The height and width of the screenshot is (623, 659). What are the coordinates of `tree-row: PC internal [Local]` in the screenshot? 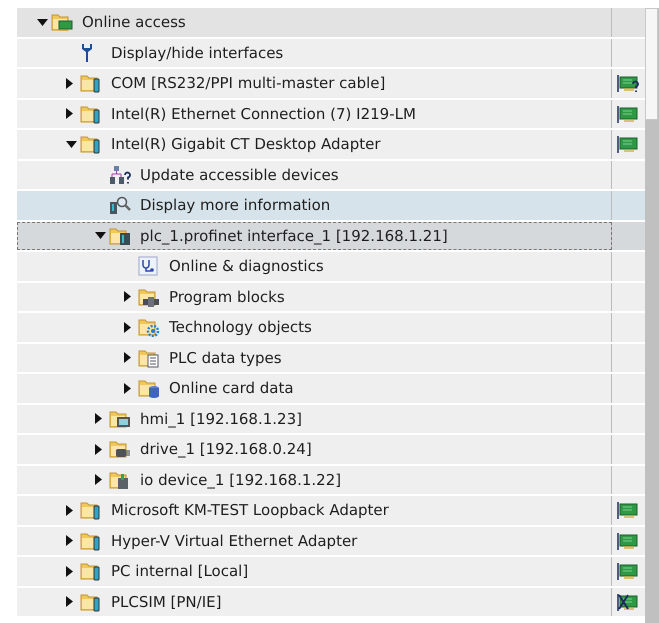 It's located at (331, 572).